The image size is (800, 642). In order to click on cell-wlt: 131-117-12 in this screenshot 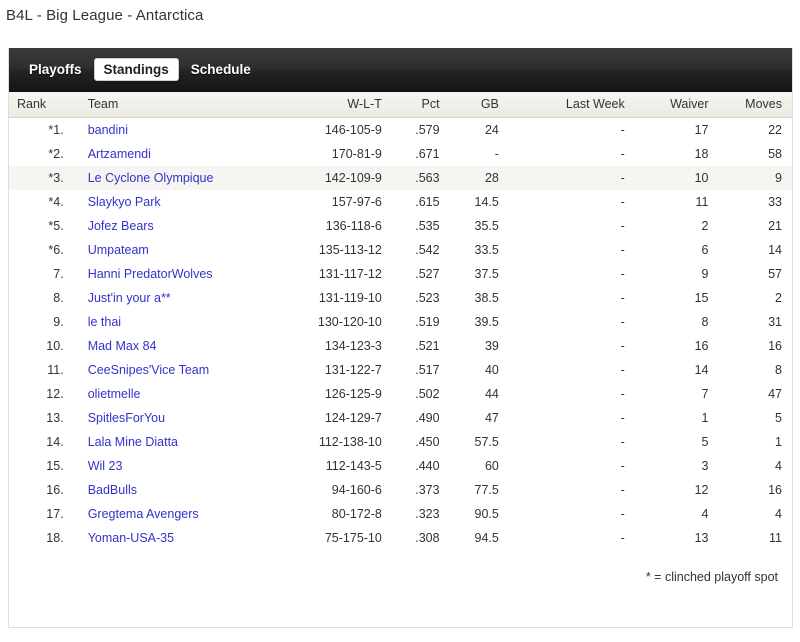, I will do `click(350, 274)`.